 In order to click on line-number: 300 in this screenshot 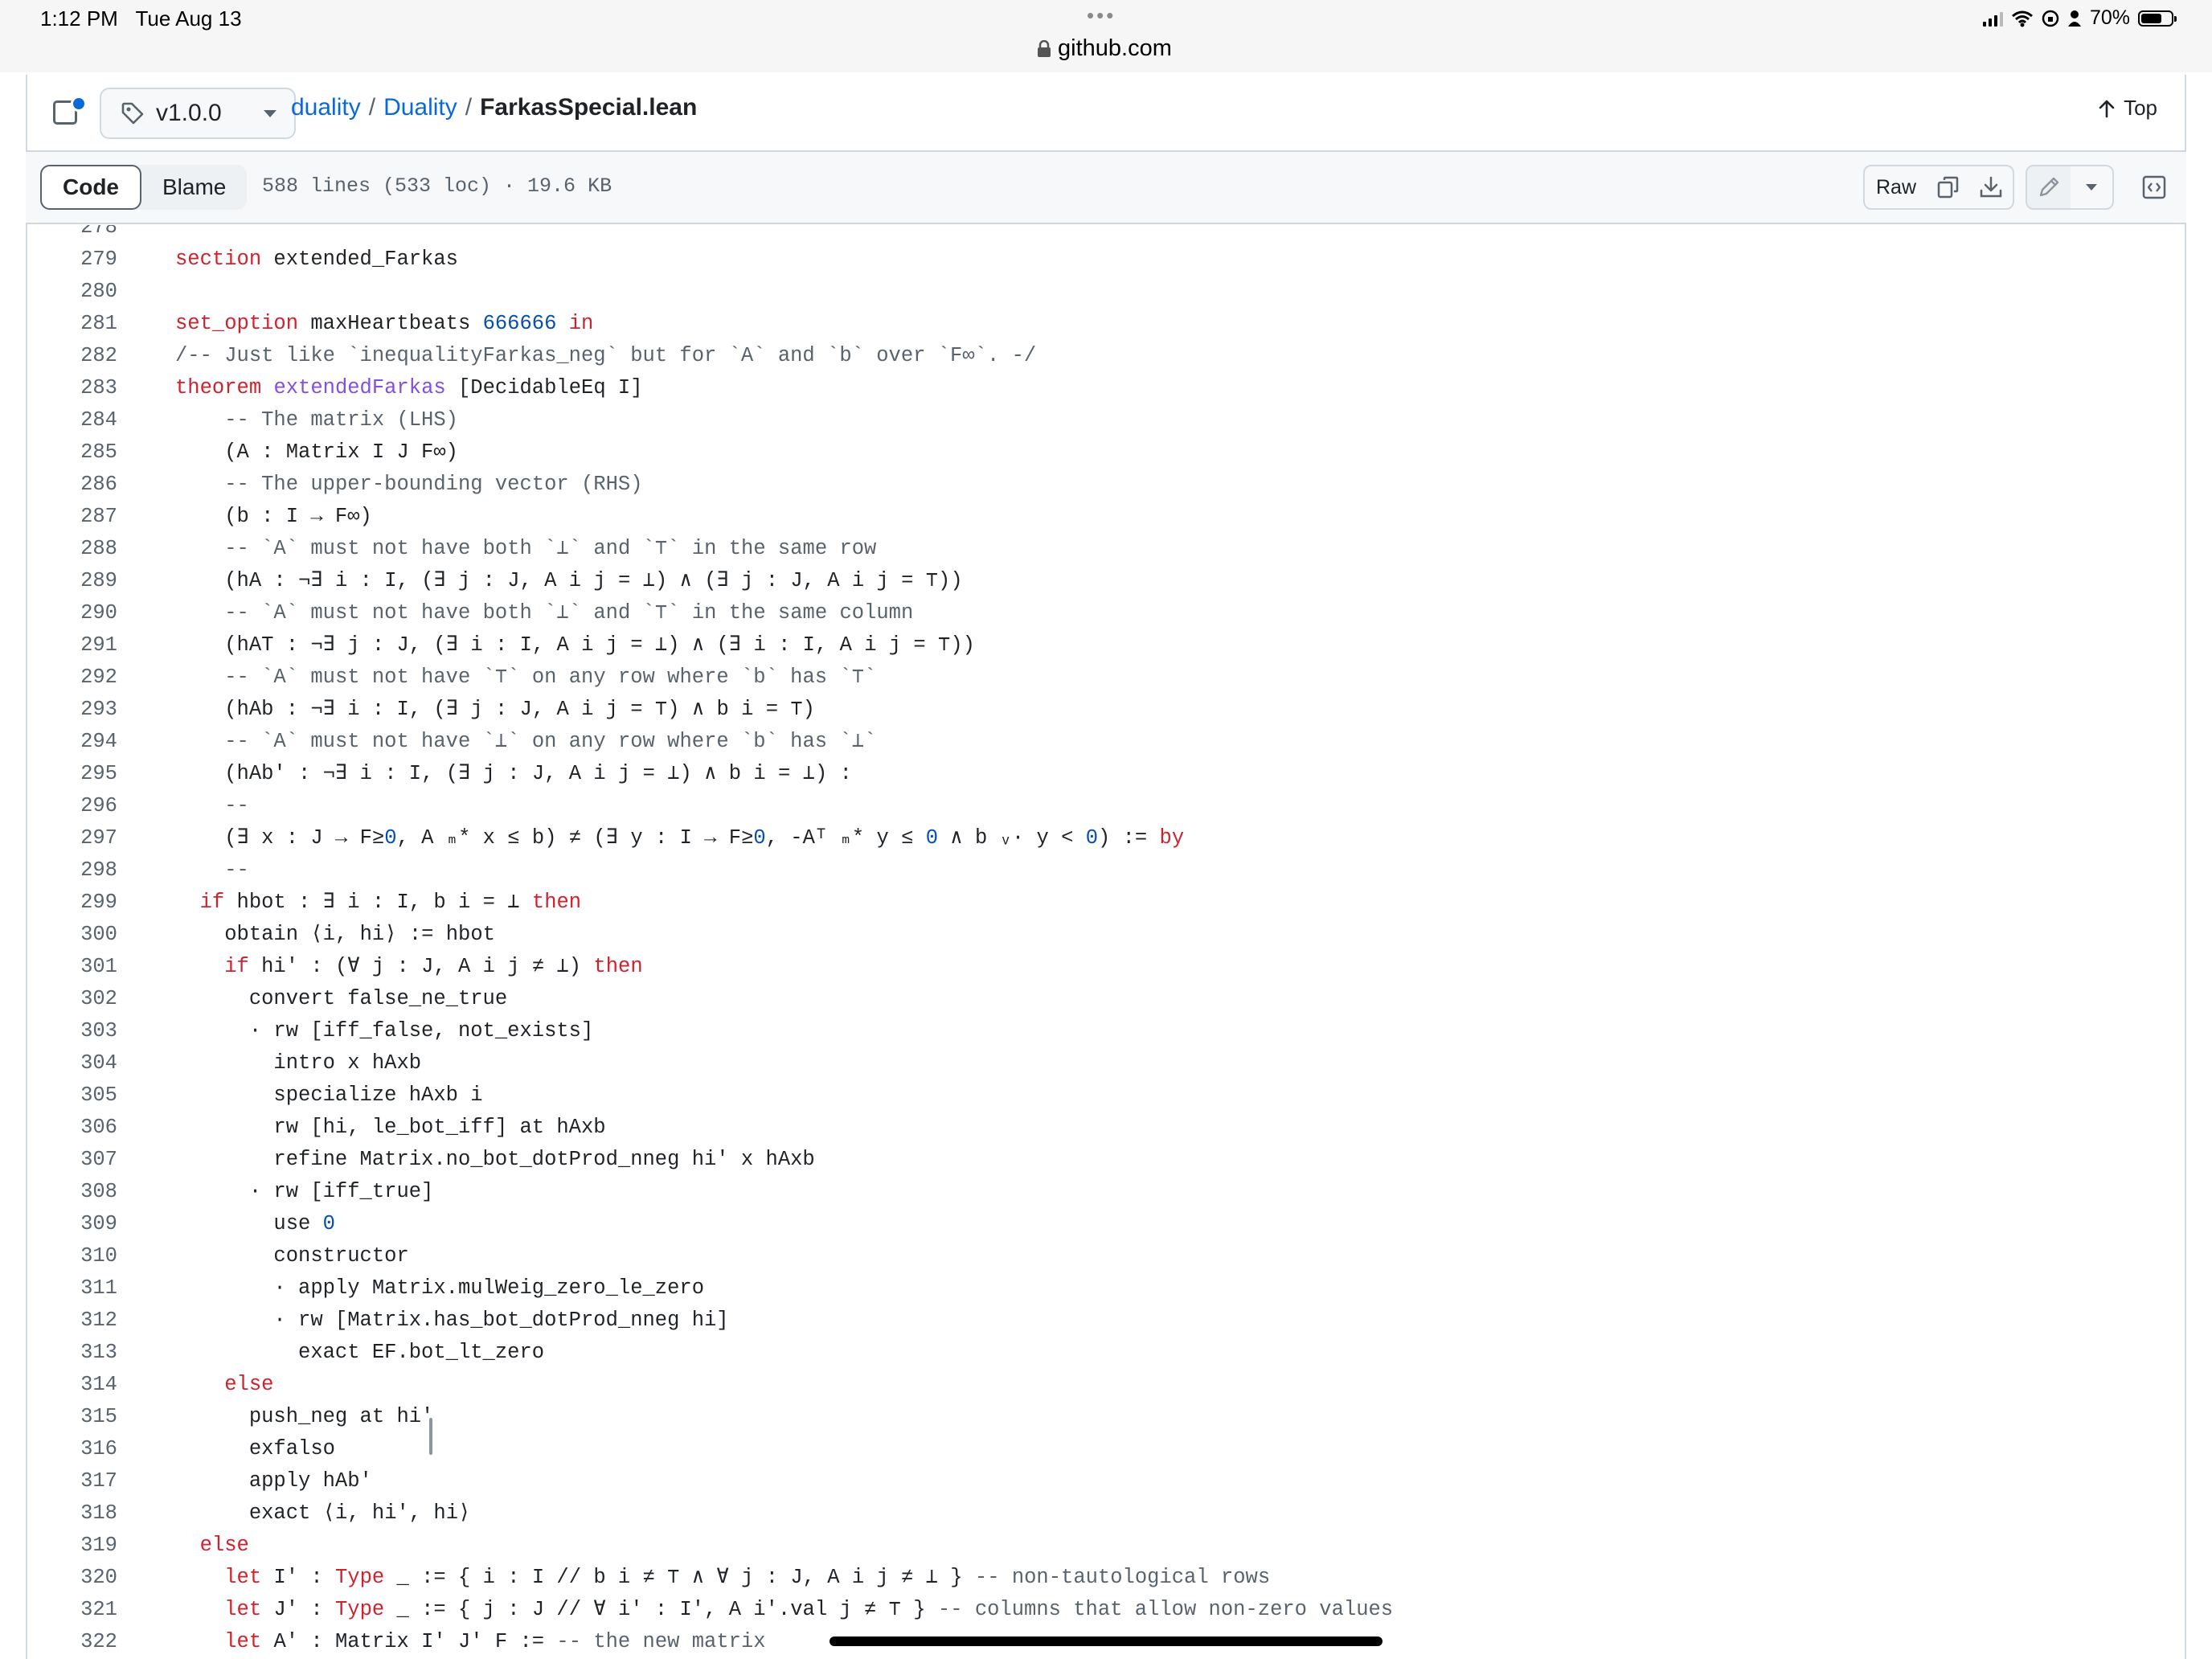, I will do `click(72, 935)`.